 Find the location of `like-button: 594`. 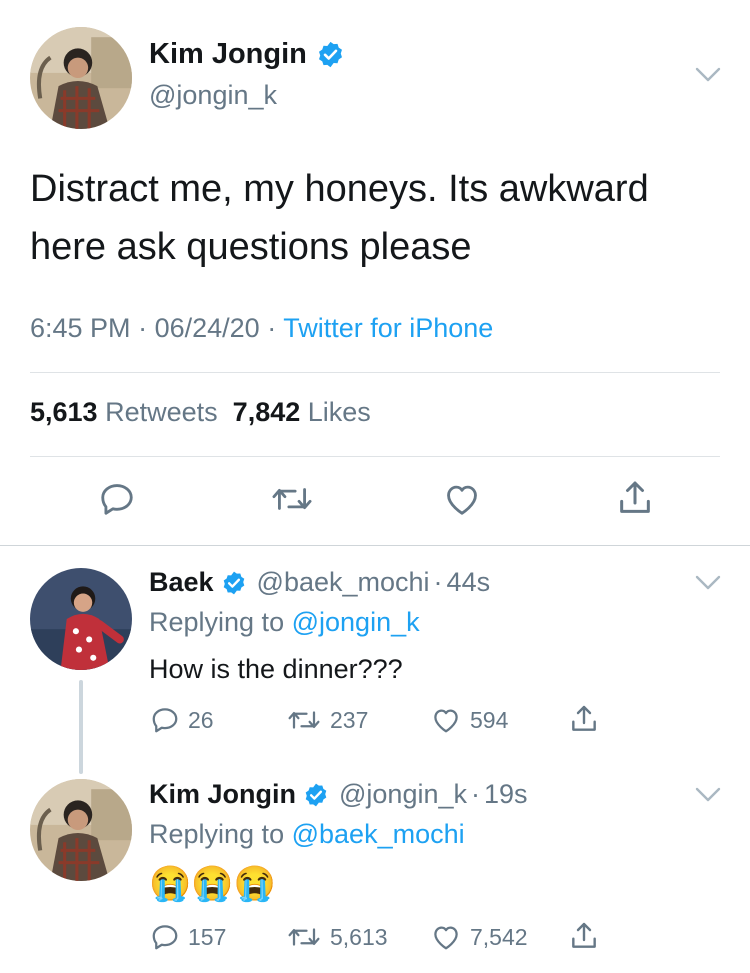

like-button: 594 is located at coordinates (469, 720).